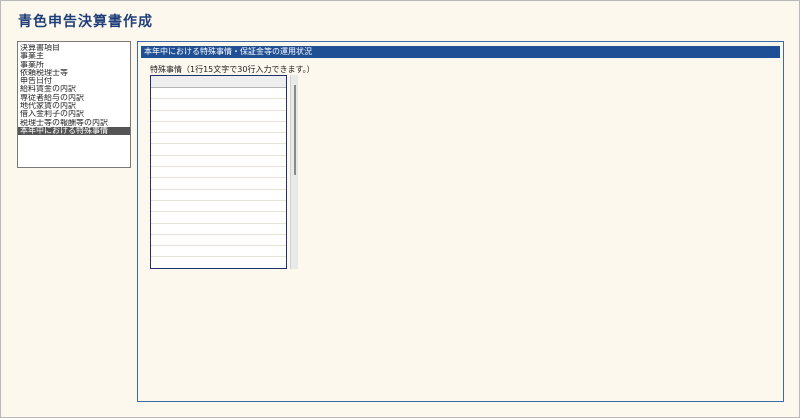 This screenshot has width=800, height=418. What do you see at coordinates (74, 48) in the screenshot?
I see `sidebar-item-summary: 決算書項目` at bounding box center [74, 48].